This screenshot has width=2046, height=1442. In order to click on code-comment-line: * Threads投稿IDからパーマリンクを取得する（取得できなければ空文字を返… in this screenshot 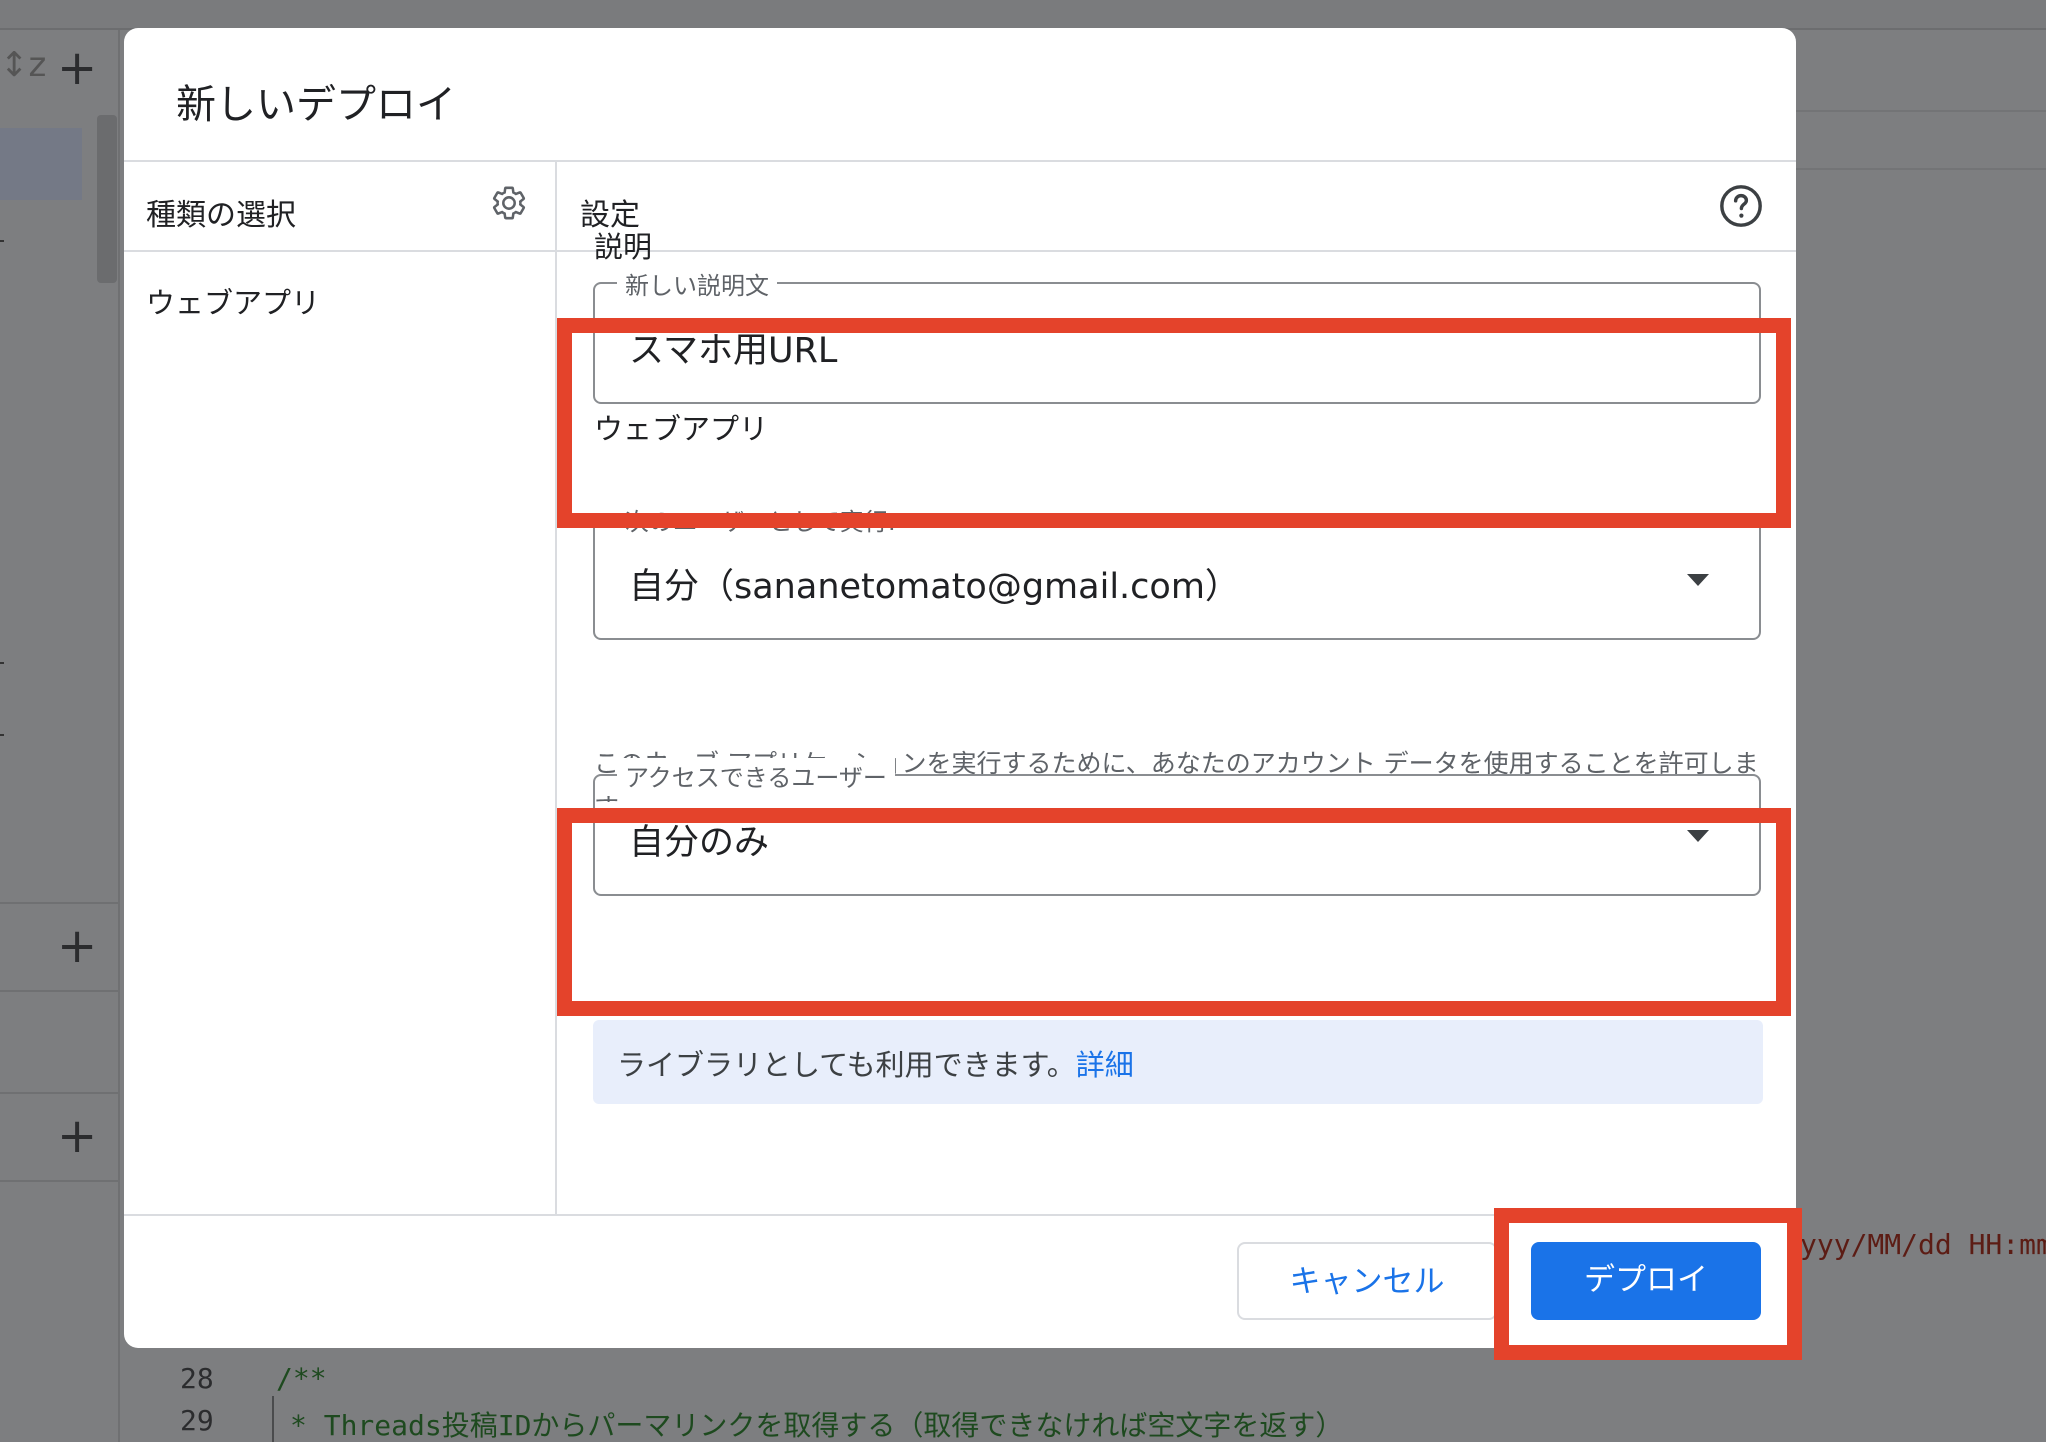, I will do `click(817, 1425)`.